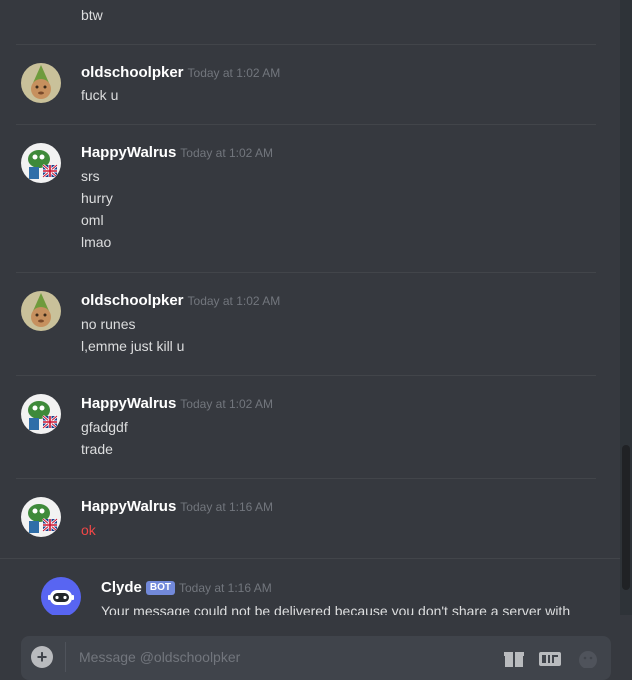  I want to click on message-line: trade, so click(97, 449).